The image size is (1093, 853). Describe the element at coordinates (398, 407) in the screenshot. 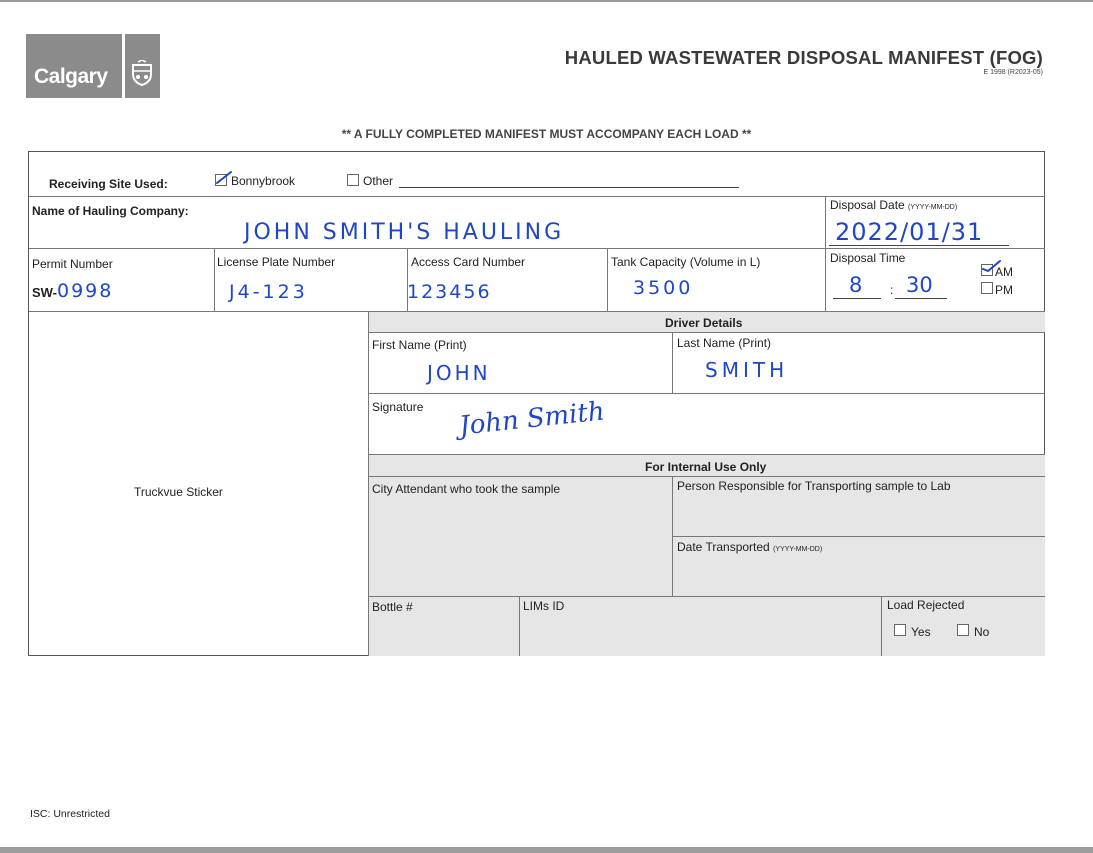

I see `signature-label: Signature` at that location.